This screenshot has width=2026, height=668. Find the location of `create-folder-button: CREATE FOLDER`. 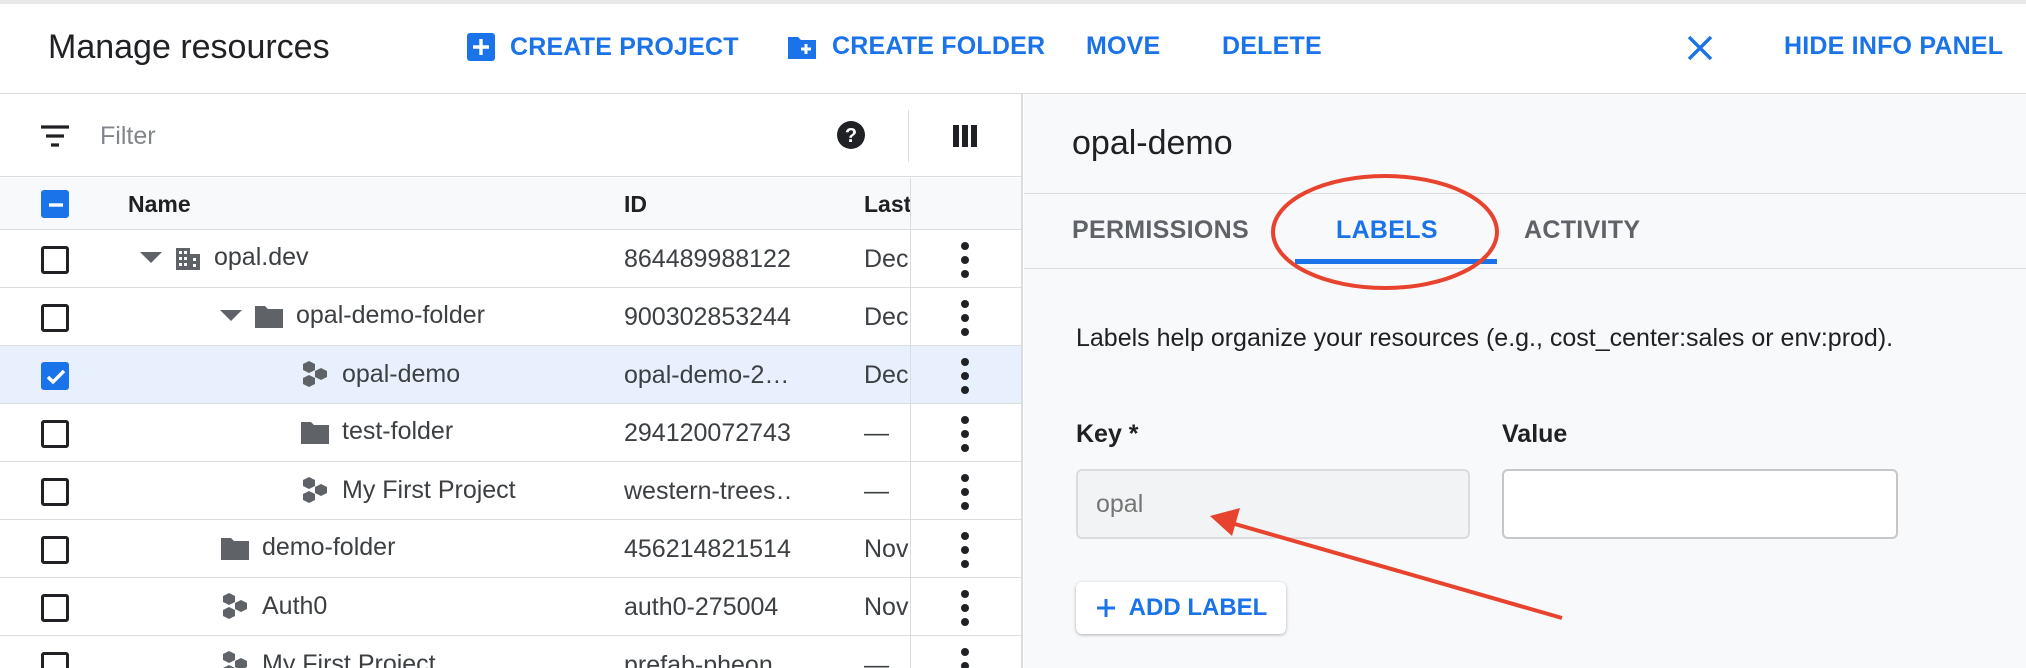

create-folder-button: CREATE FOLDER is located at coordinates (915, 46).